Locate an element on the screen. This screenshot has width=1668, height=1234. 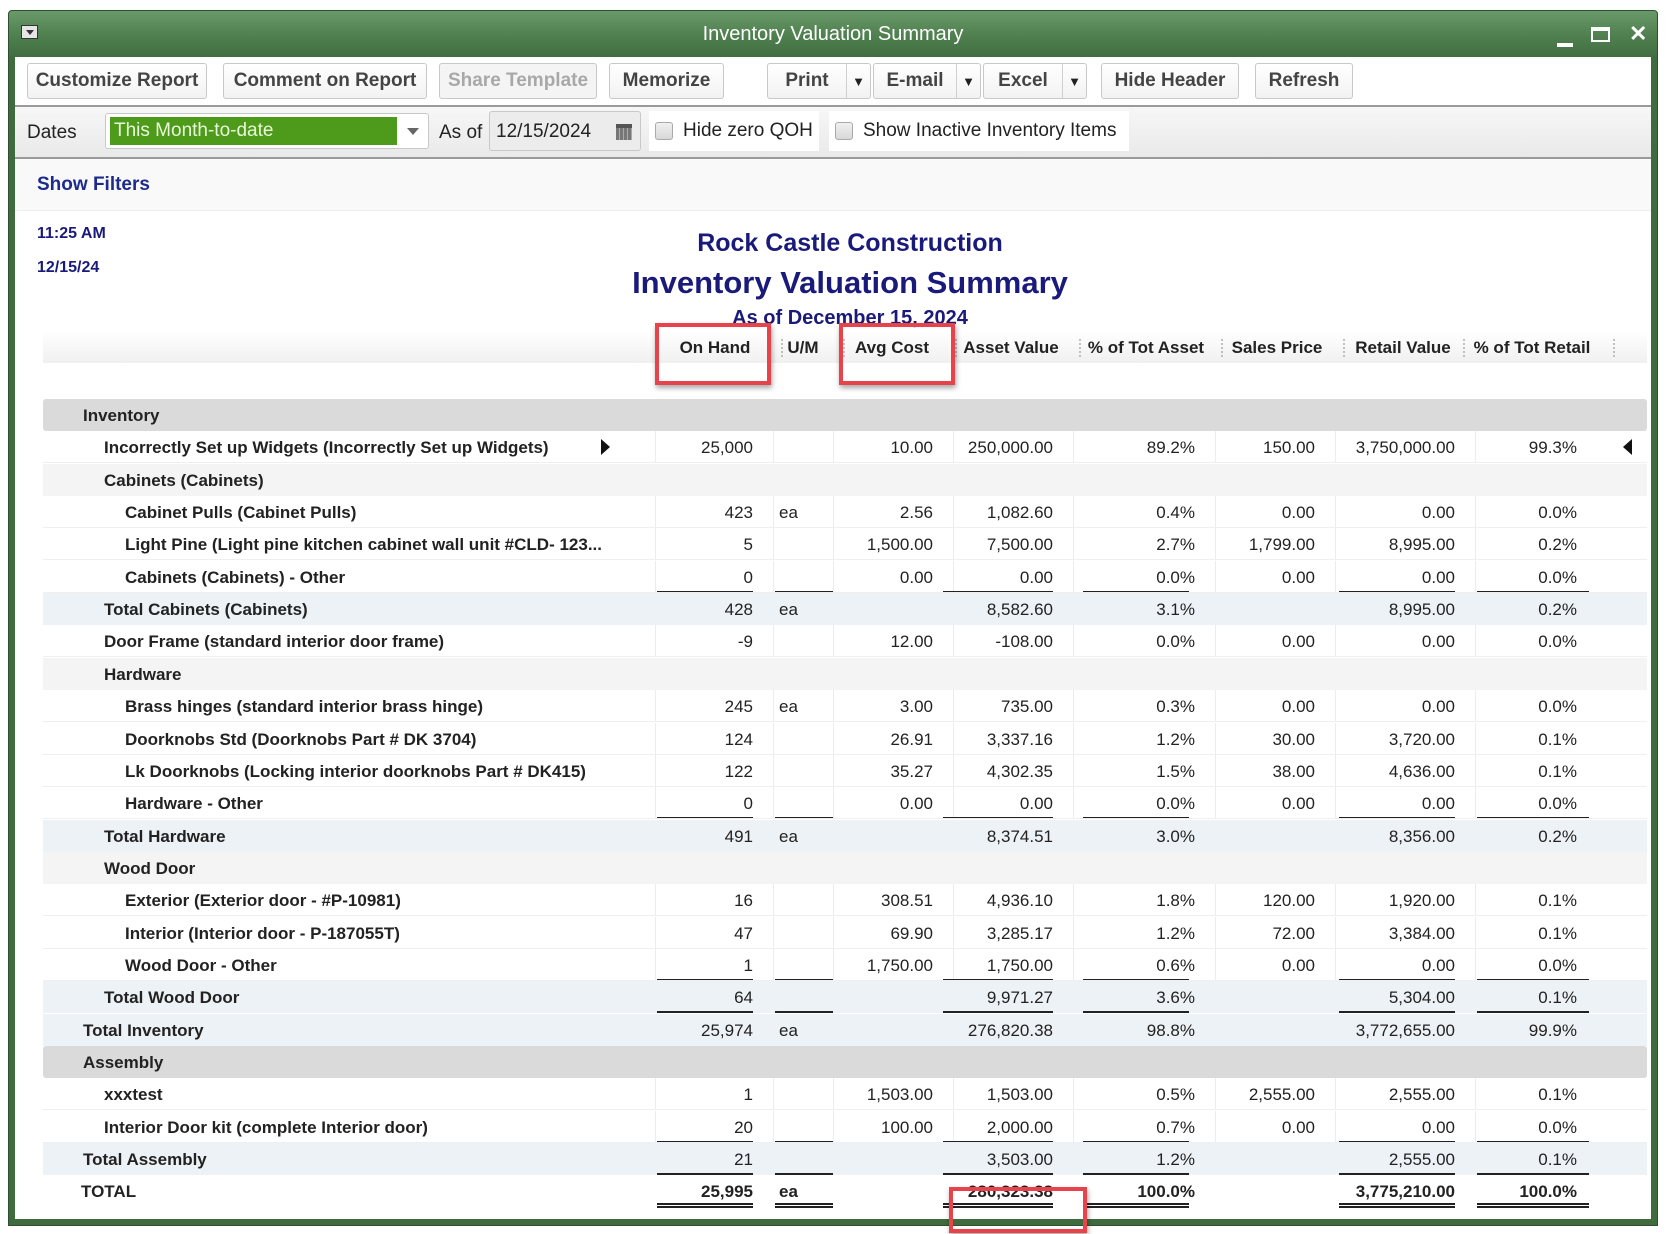
hide-zero-qoh-checkbox: Hide zero QOH is located at coordinates (734, 131).